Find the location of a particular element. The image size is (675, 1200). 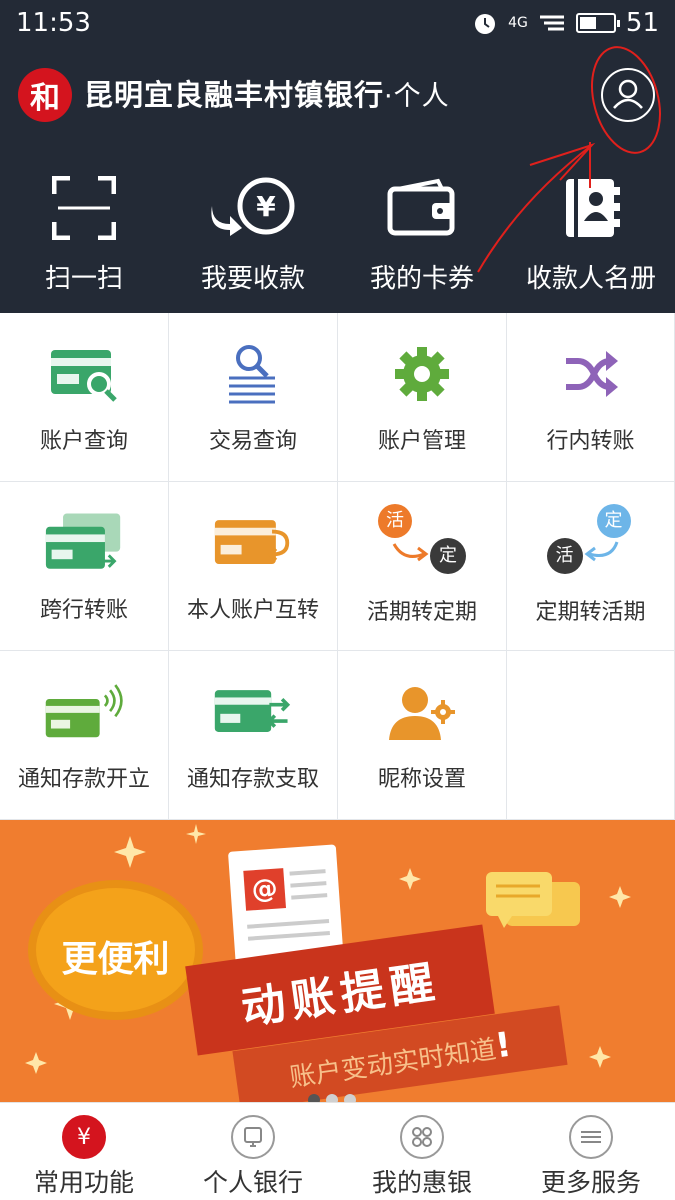

quick-scan: 扫一扫 is located at coordinates (84, 231).